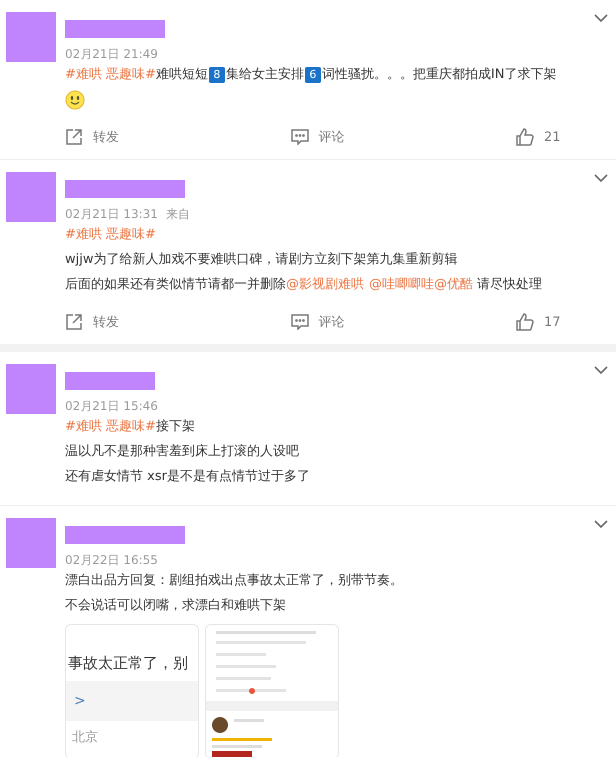  What do you see at coordinates (453, 284) in the screenshot?
I see `mention-link: @优酷` at bounding box center [453, 284].